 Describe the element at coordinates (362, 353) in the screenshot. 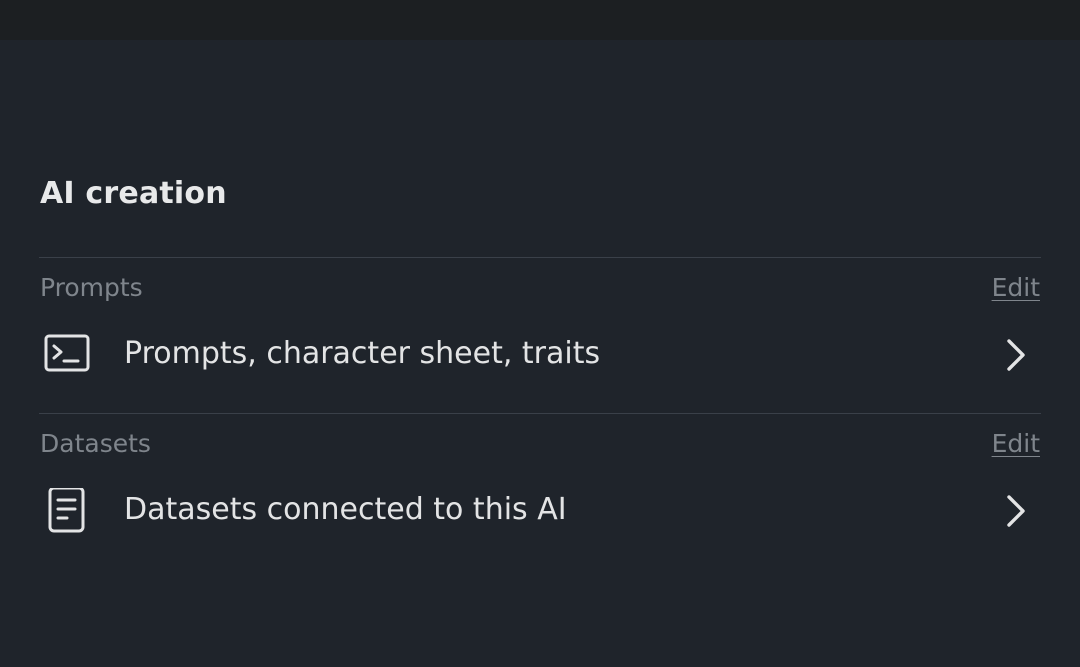

I see `prompts-row-label: Prompts, character sheet, traits` at that location.